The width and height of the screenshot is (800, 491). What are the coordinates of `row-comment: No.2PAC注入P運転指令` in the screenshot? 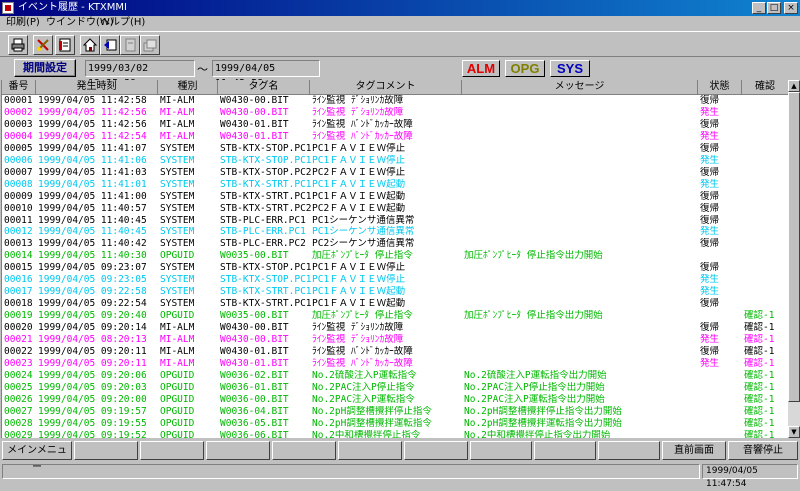 It's located at (363, 399).